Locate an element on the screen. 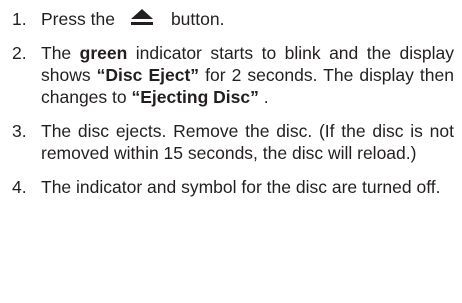 Image resolution: width=462 pixels, height=303 pixels. step-number: 1. is located at coordinates (19, 19).